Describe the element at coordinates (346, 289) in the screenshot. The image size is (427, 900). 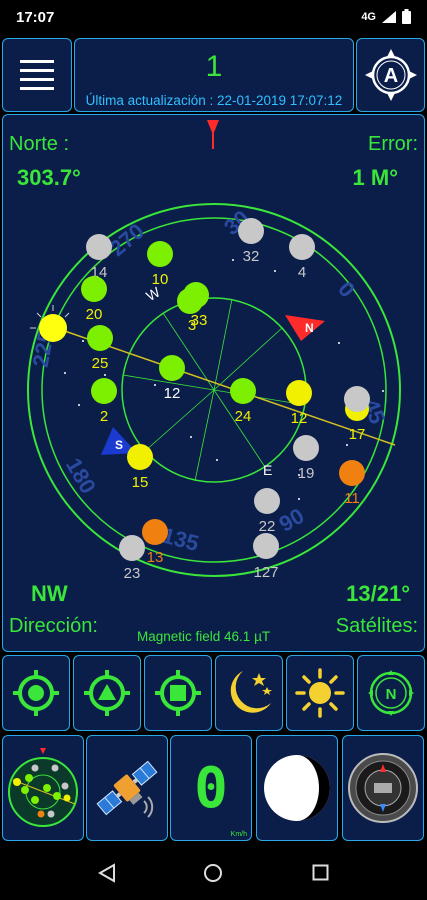
I see `dial-number: 0` at that location.